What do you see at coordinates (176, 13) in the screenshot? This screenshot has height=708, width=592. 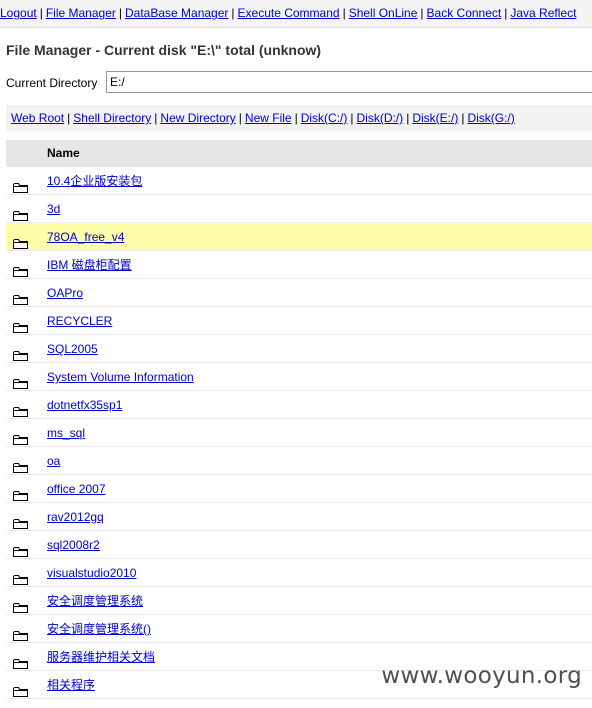 I see `nav-database-manager-link: DataBase Manager` at bounding box center [176, 13].